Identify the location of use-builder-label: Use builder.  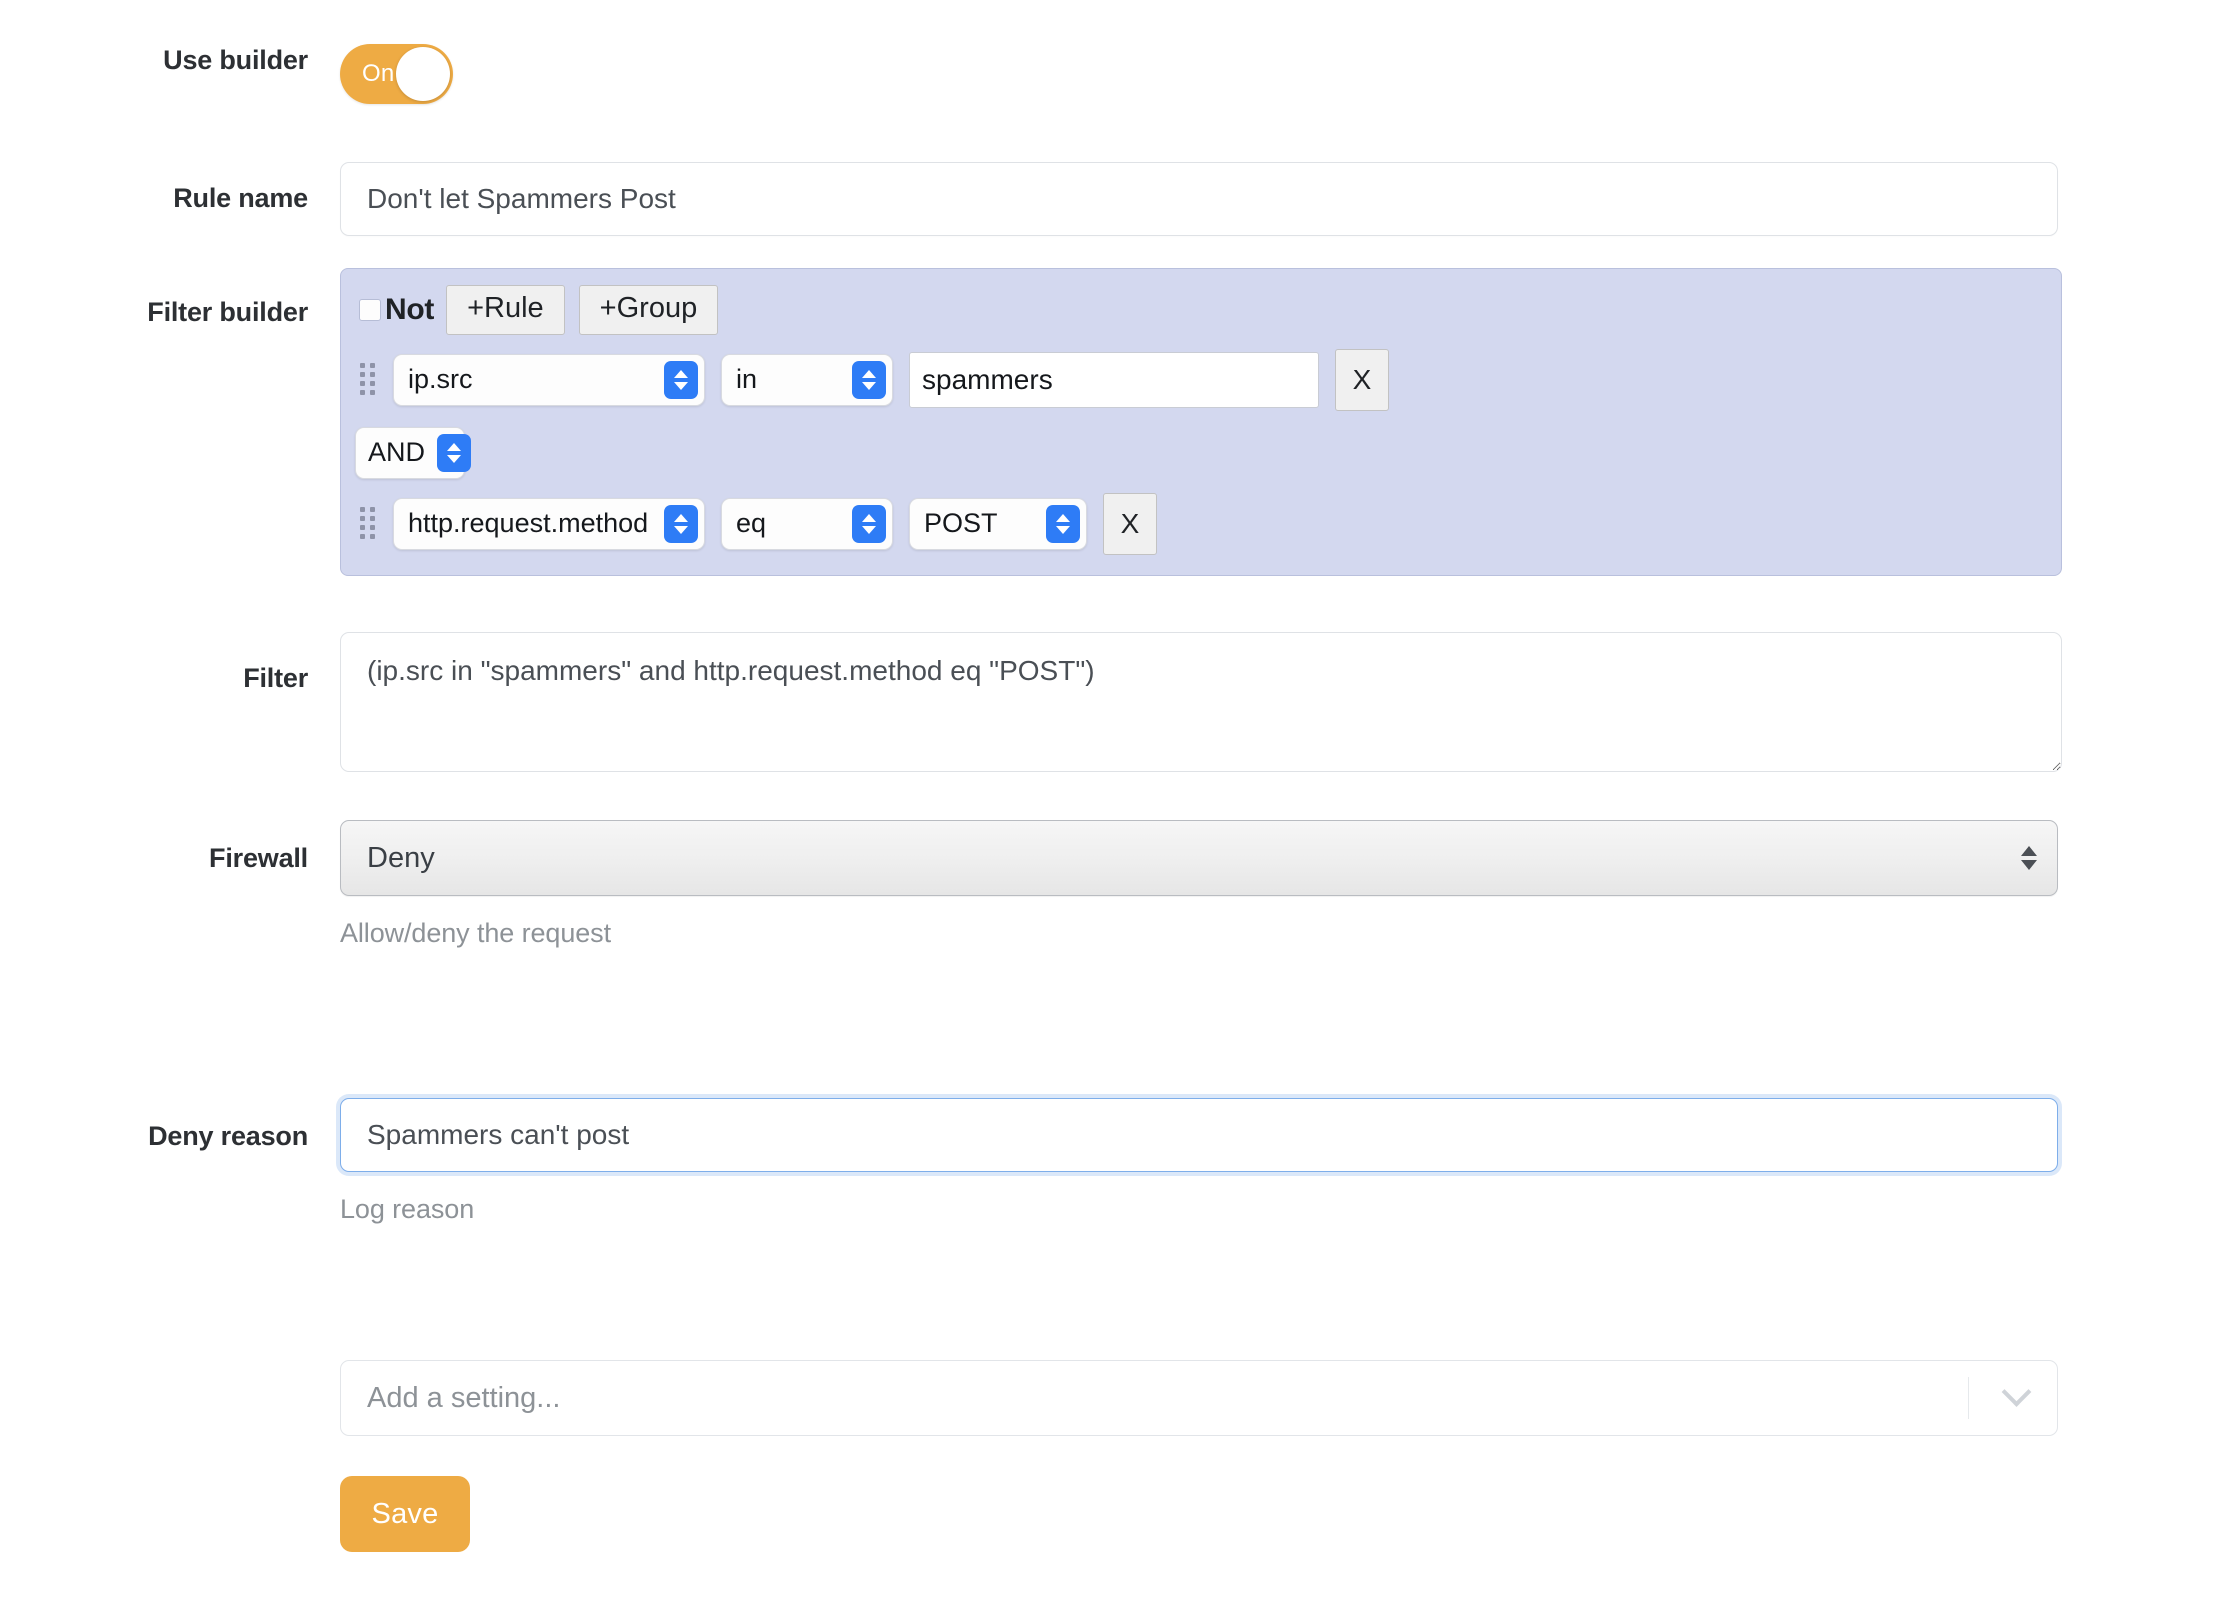
(235, 60).